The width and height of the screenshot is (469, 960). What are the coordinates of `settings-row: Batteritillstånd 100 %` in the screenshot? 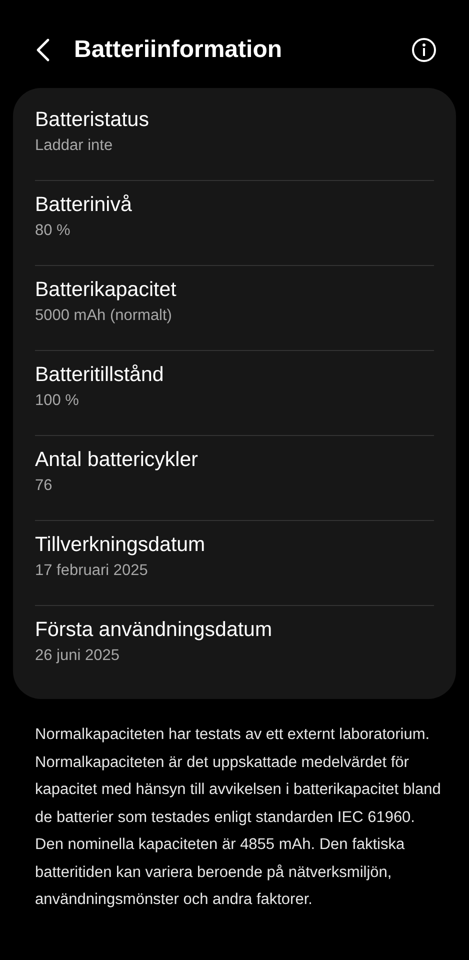 It's located at (234, 393).